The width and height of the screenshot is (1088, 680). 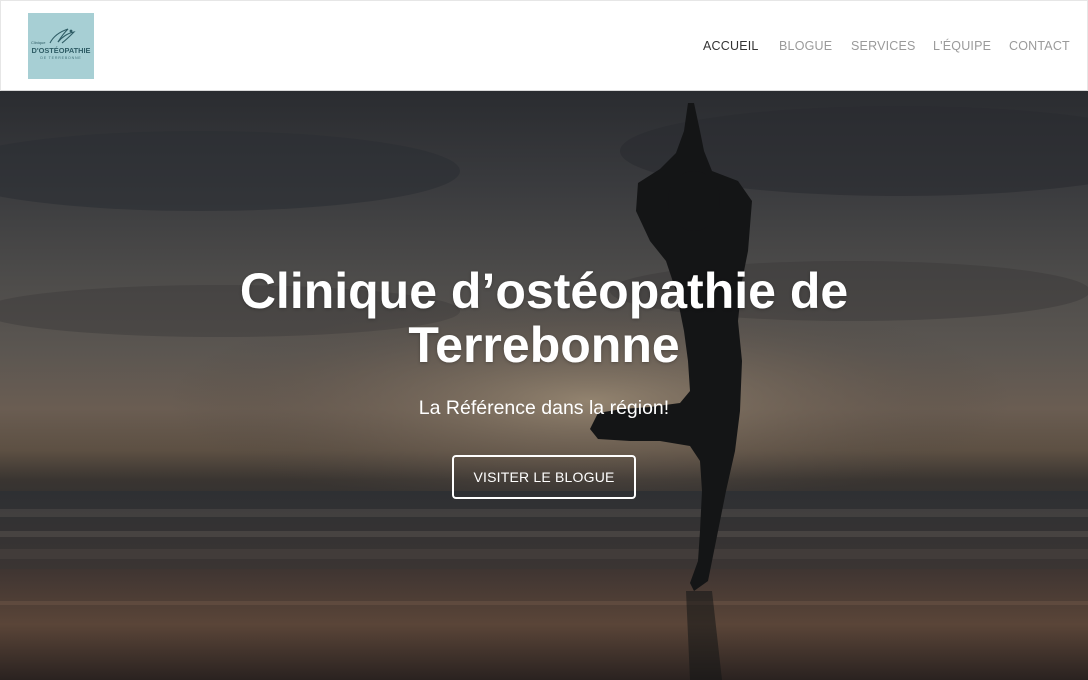 What do you see at coordinates (38, 42) in the screenshot?
I see `logo-small-text: Clinique` at bounding box center [38, 42].